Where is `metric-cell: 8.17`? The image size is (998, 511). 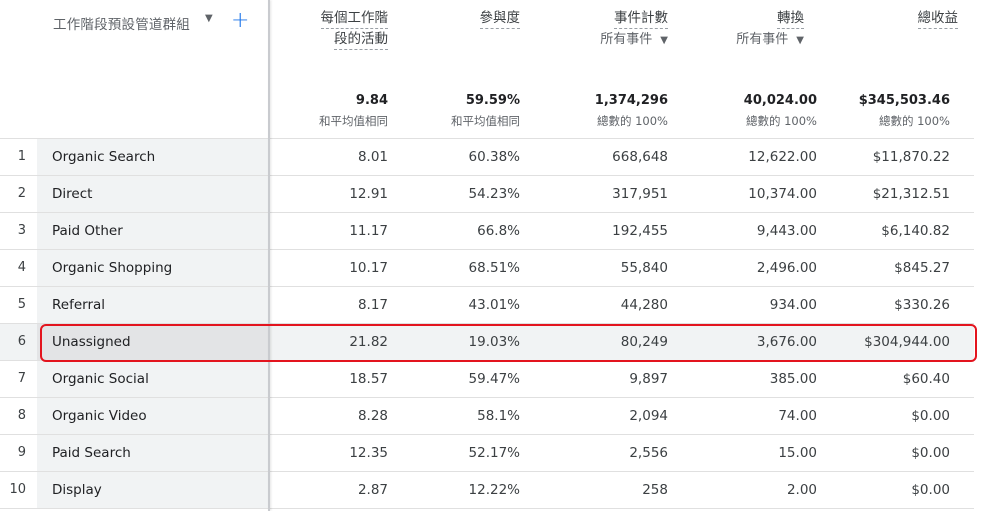 metric-cell: 8.17 is located at coordinates (372, 305).